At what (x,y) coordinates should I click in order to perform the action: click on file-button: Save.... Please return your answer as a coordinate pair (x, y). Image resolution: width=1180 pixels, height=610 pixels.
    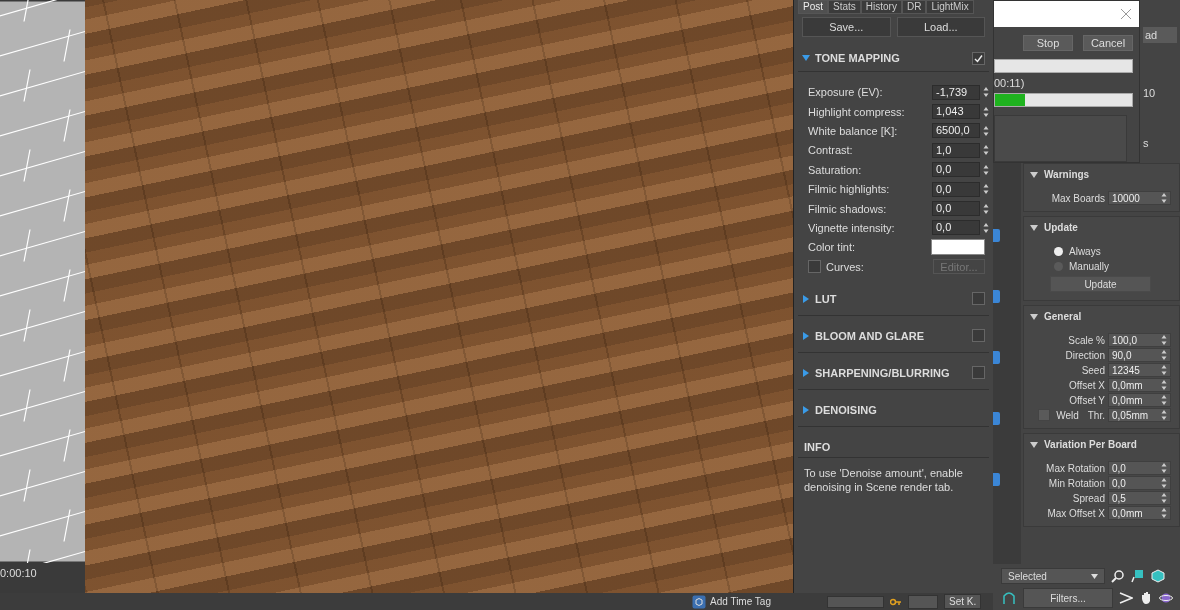
    Looking at the image, I should click on (846, 27).